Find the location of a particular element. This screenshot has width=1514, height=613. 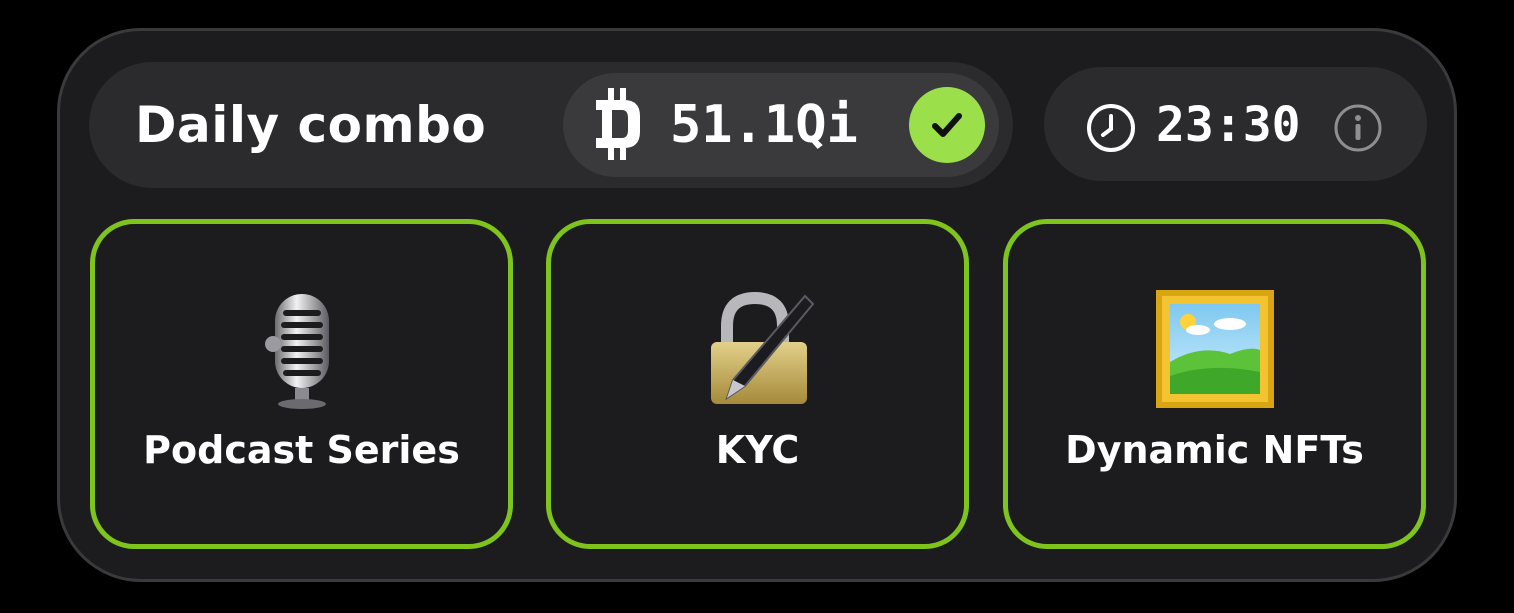

check-icon is located at coordinates (947, 125).